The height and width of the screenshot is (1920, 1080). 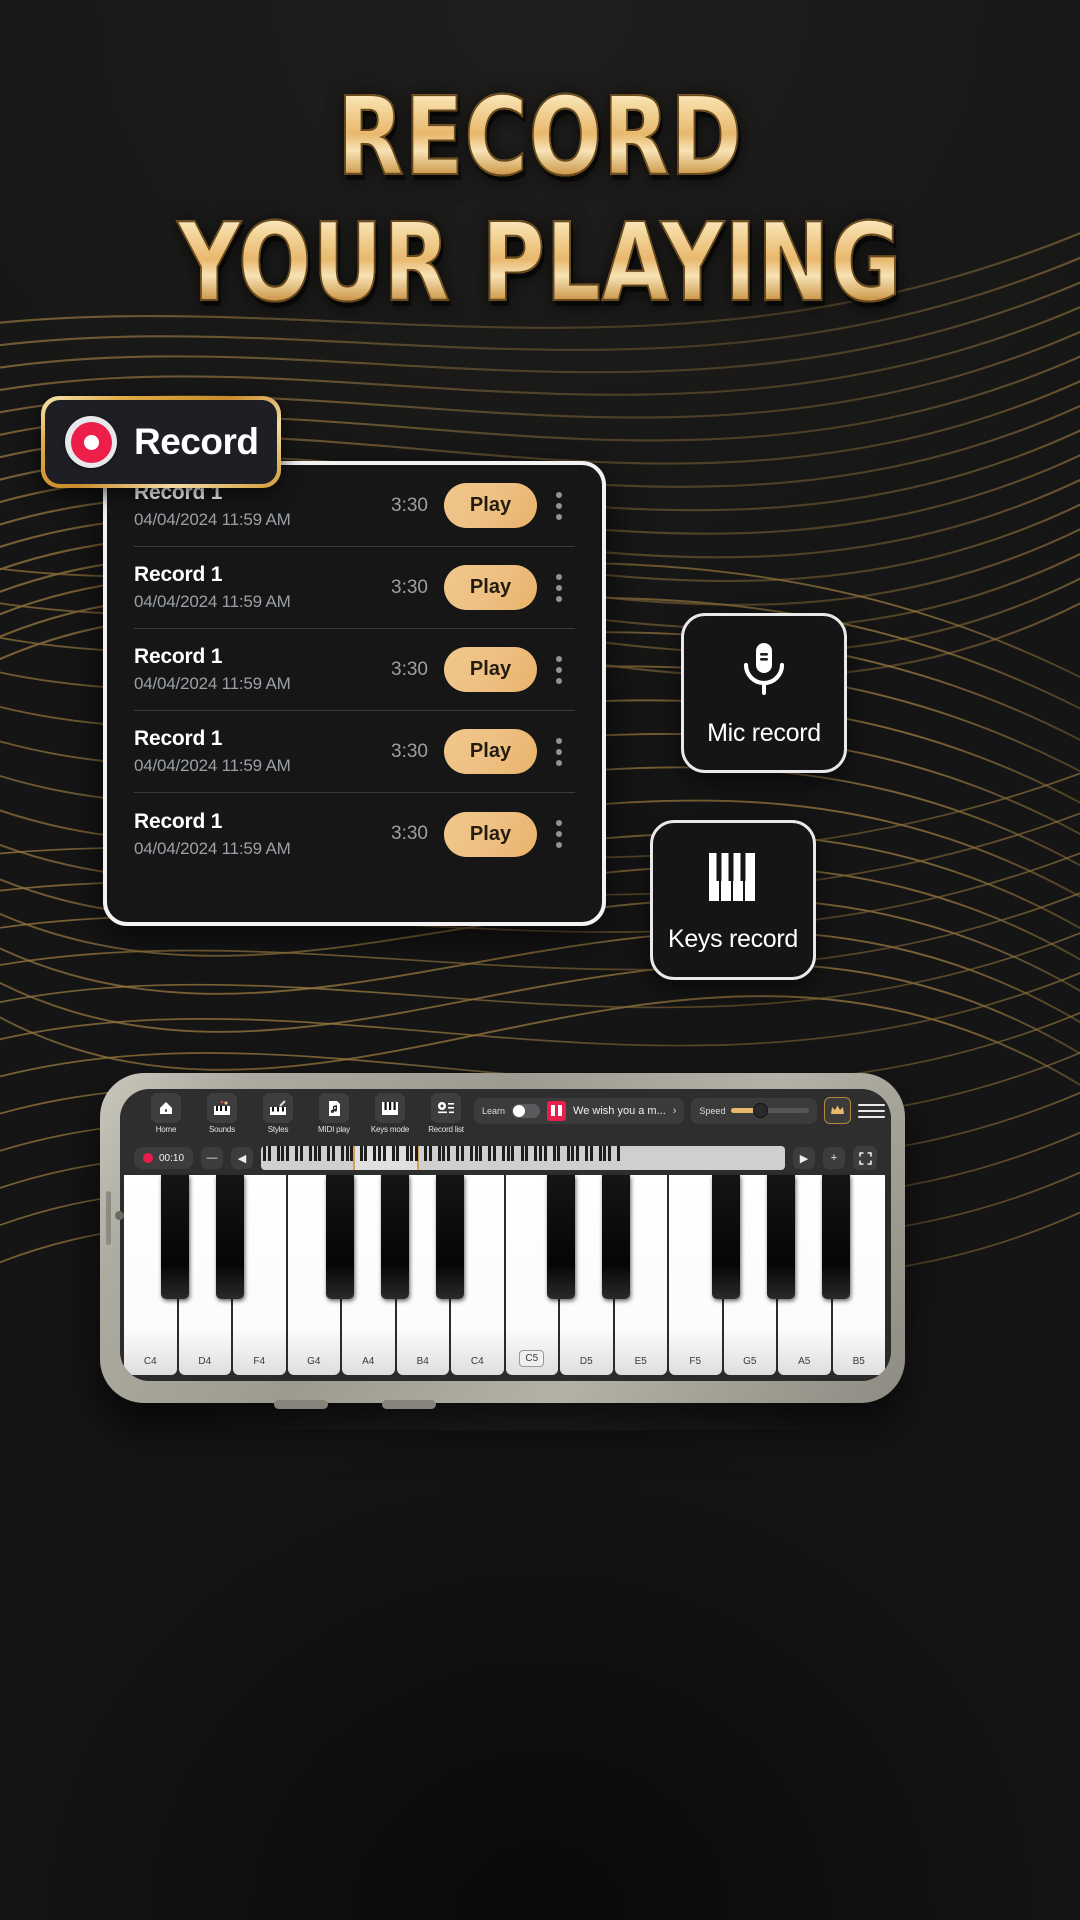 What do you see at coordinates (278, 1113) in the screenshot?
I see `toolbar-item-styles: Styles` at bounding box center [278, 1113].